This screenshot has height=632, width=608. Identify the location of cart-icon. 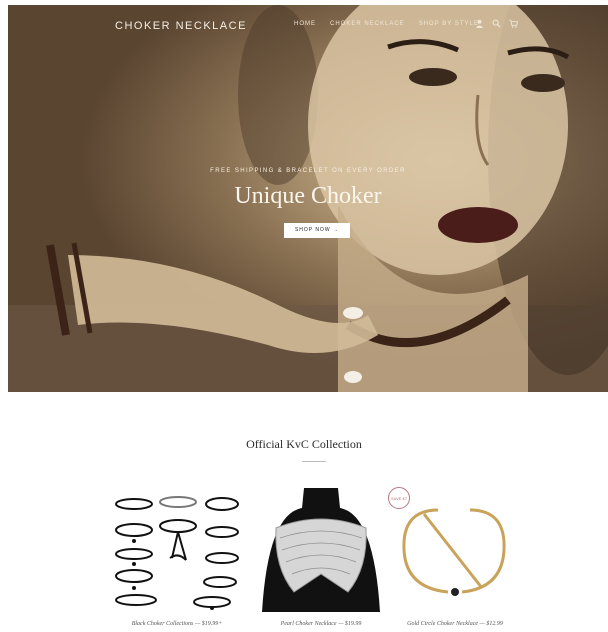
(513, 23).